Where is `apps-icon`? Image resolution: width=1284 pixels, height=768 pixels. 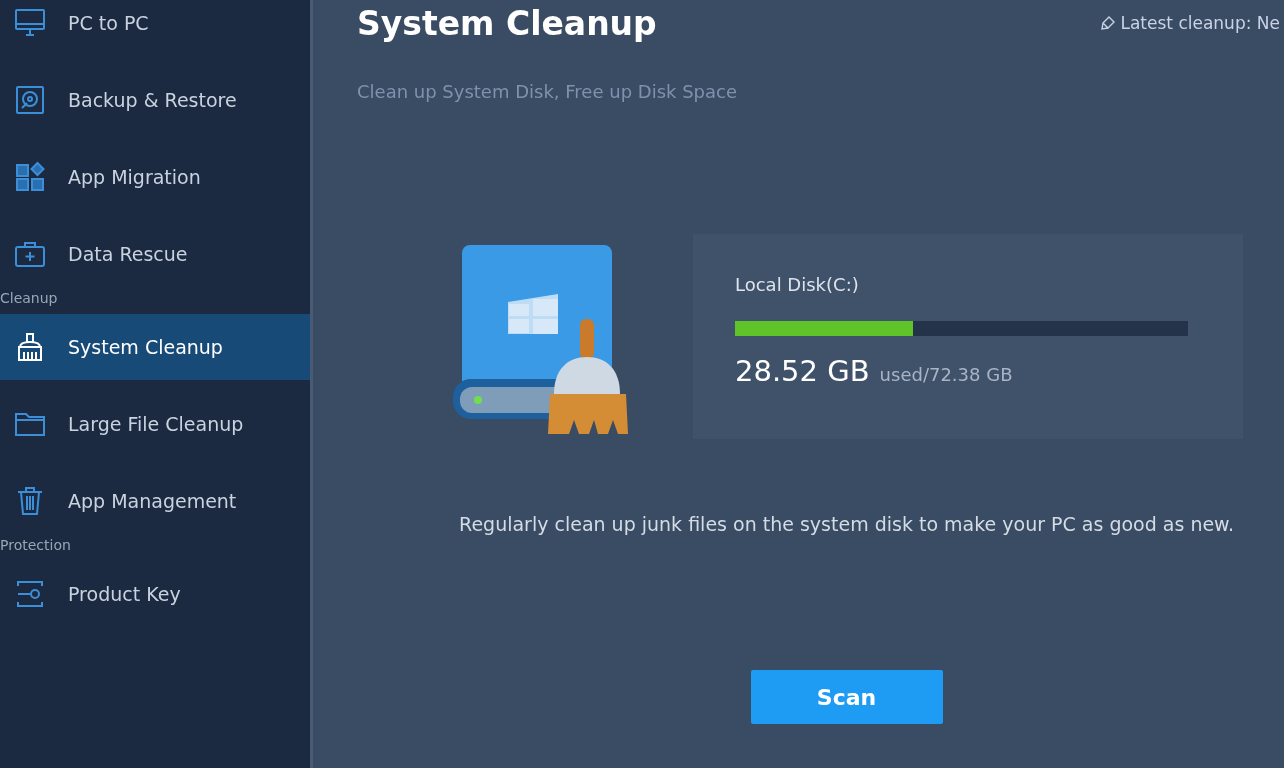
apps-icon is located at coordinates (30, 177).